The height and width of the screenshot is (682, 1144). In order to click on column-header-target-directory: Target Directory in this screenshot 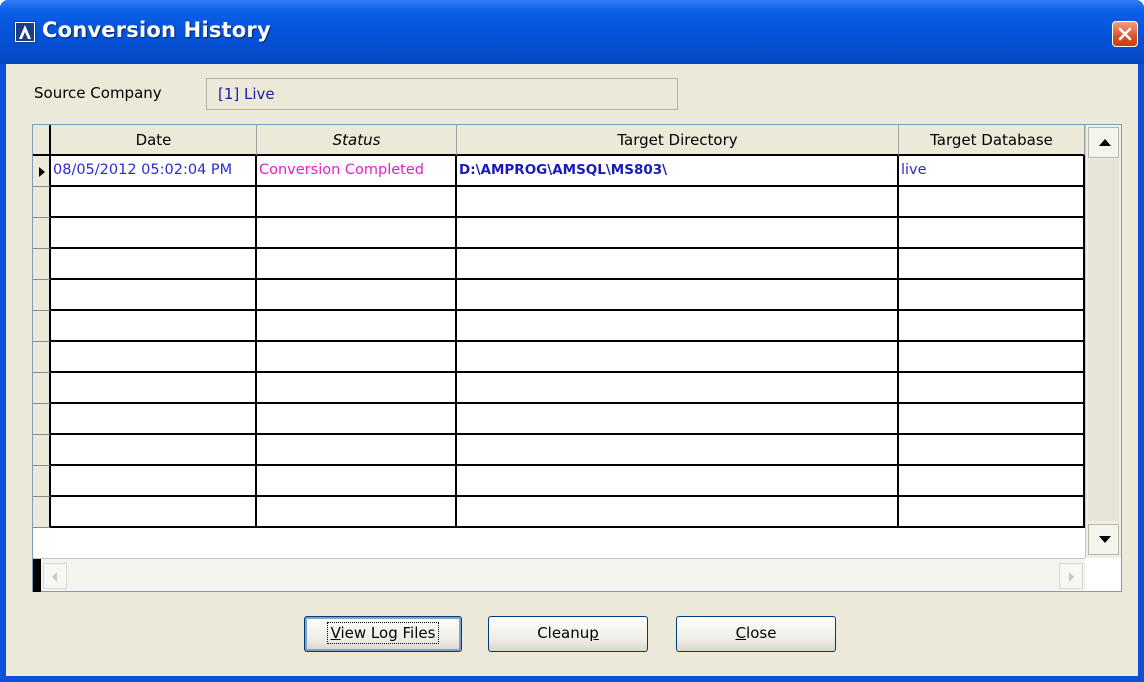, I will do `click(678, 140)`.